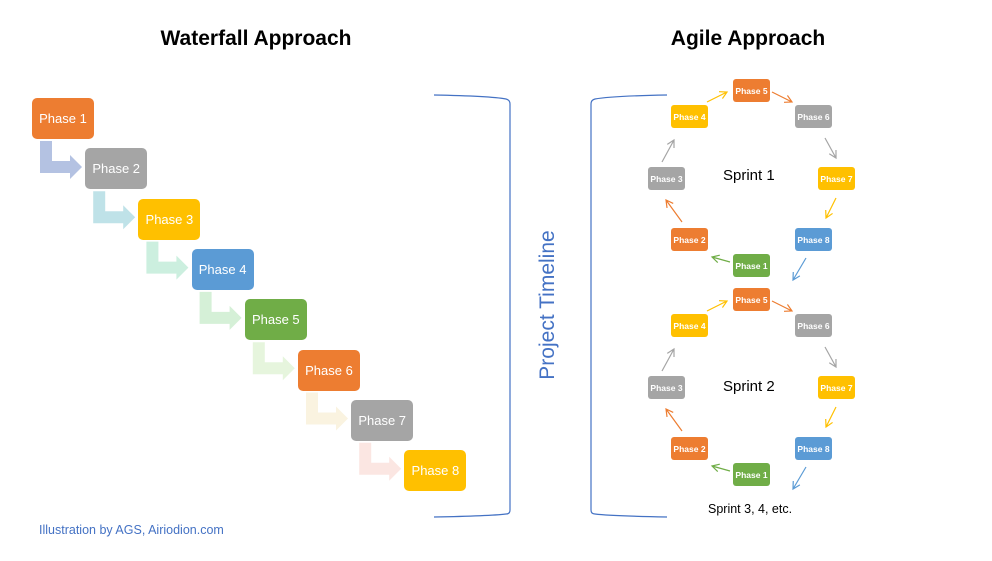 The height and width of the screenshot is (561, 992). Describe the element at coordinates (131, 530) in the screenshot. I see `credit-text: Illustration by AGS, Airiodion.com` at that location.